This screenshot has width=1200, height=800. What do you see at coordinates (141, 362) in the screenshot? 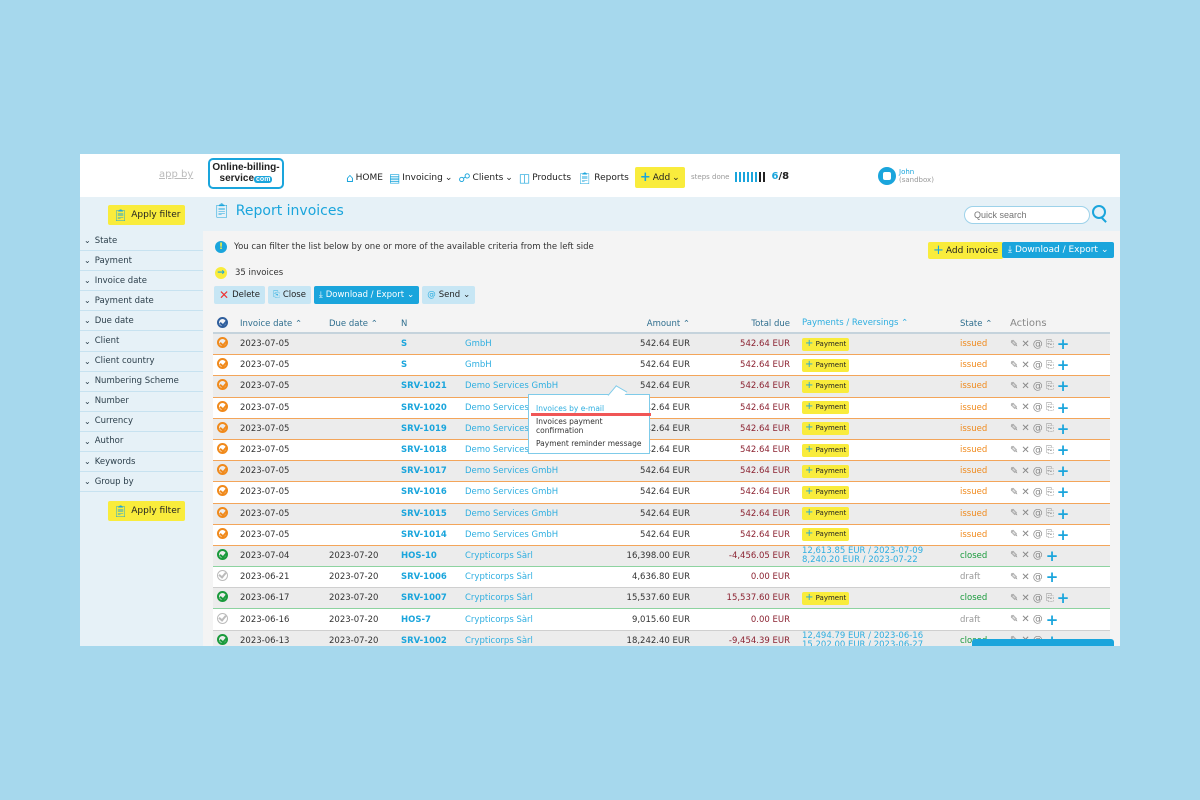
I see `filter-client-country: ⌄ Client country` at bounding box center [141, 362].